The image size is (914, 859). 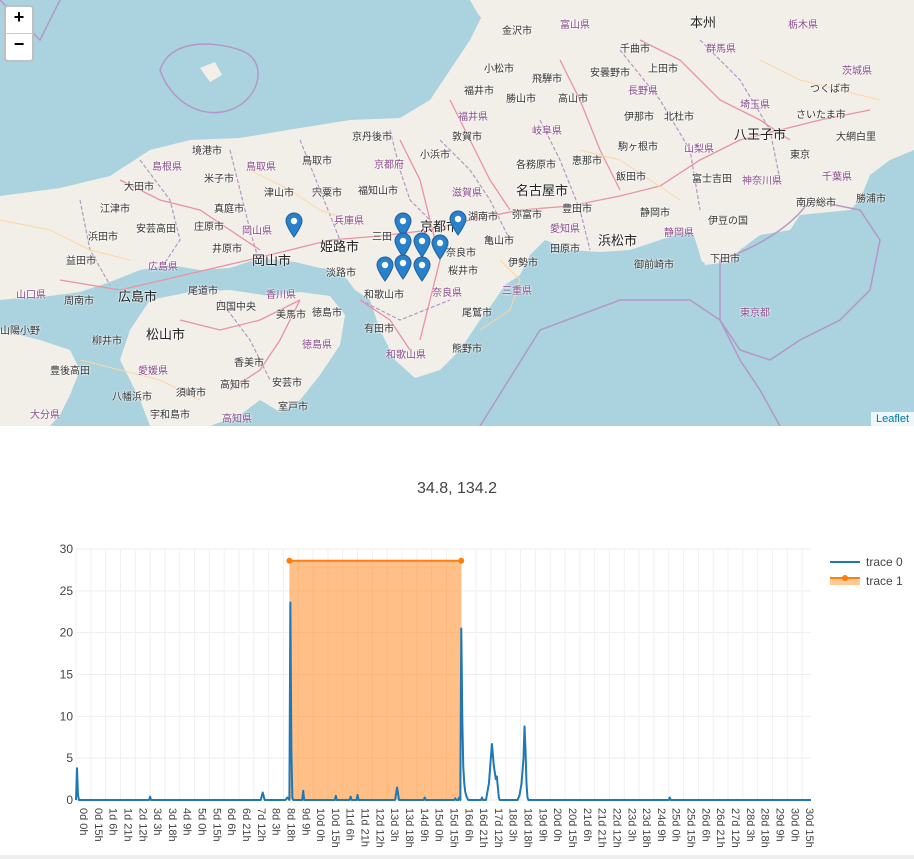 I want to click on map-place-label: 島根県, so click(x=167, y=167).